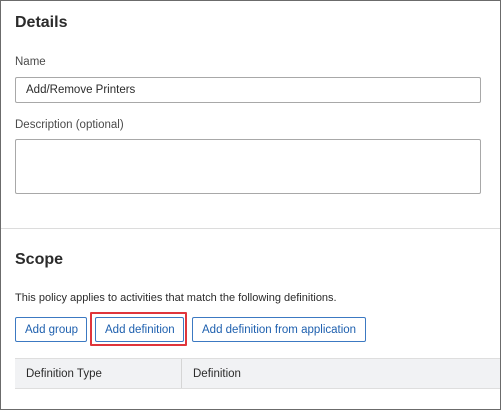  I want to click on name-label: Name, so click(30, 62).